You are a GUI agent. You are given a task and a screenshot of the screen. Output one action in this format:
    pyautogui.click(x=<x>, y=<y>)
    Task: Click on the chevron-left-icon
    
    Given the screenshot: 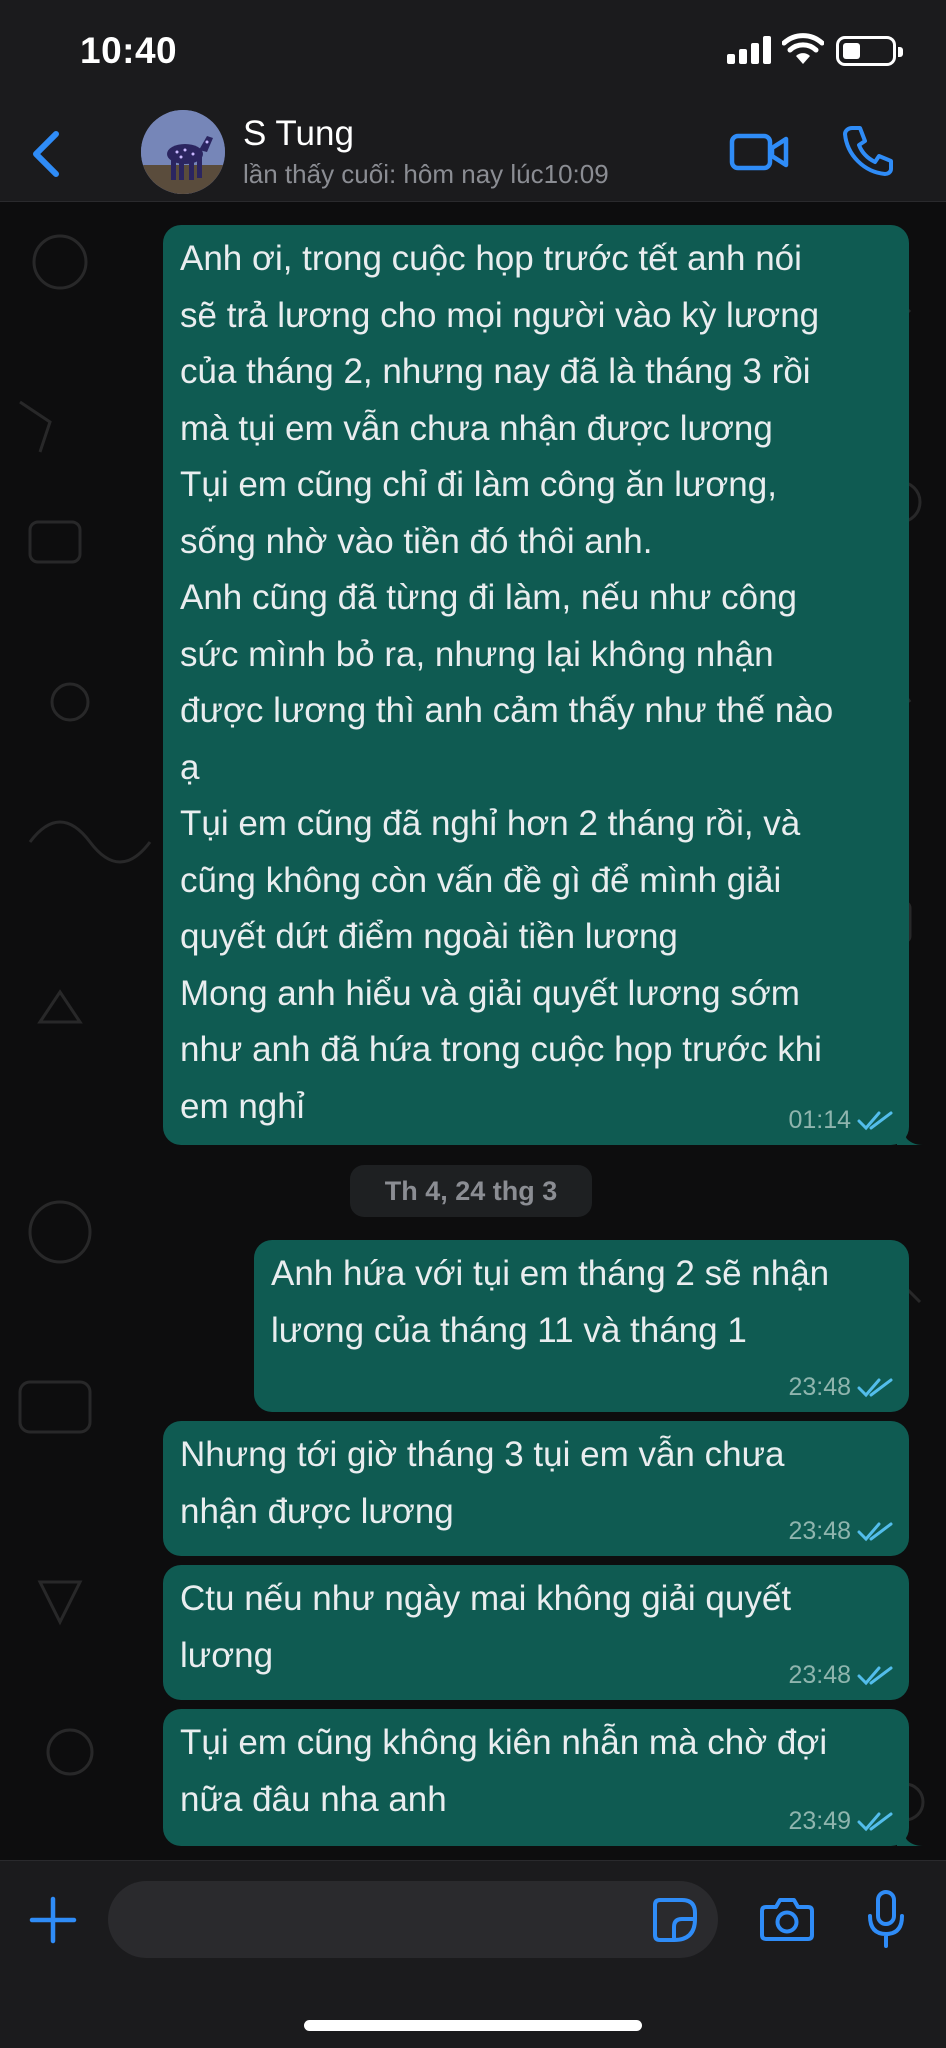 What is the action you would take?
    pyautogui.click(x=47, y=154)
    